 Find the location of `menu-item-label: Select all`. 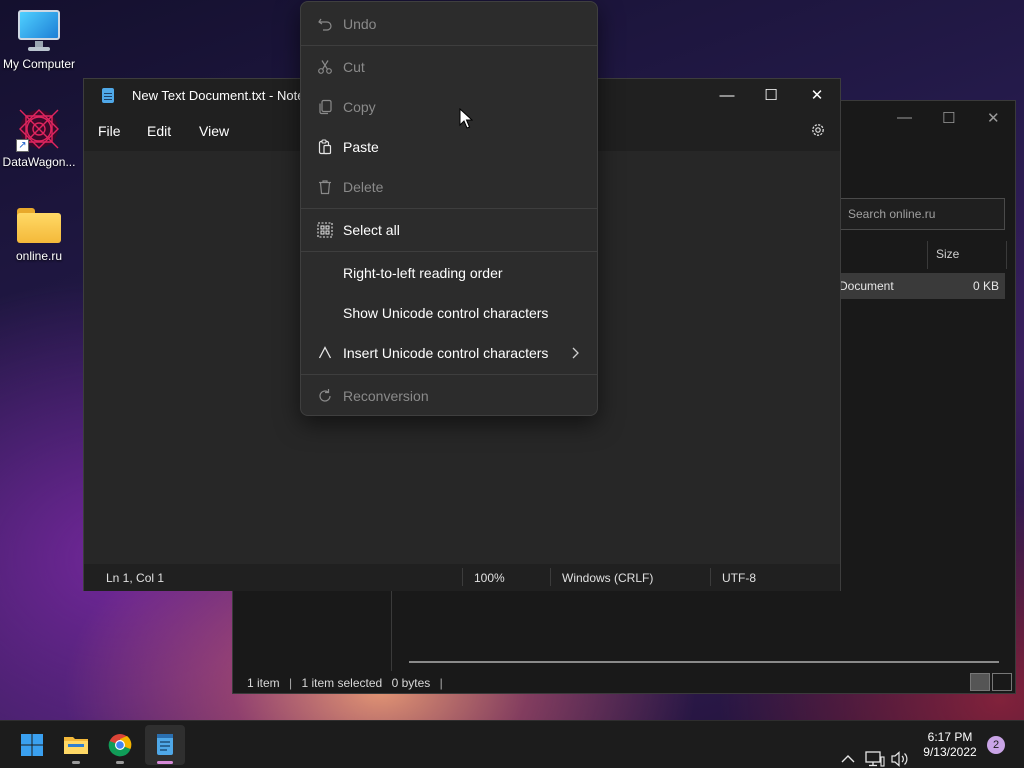

menu-item-label: Select all is located at coordinates (371, 230).